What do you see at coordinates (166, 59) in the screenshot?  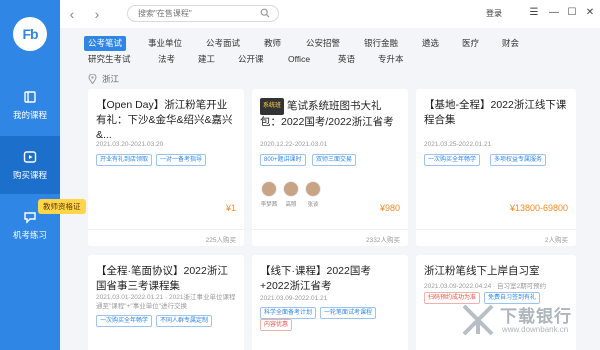 I see `tab-category: 法考` at bounding box center [166, 59].